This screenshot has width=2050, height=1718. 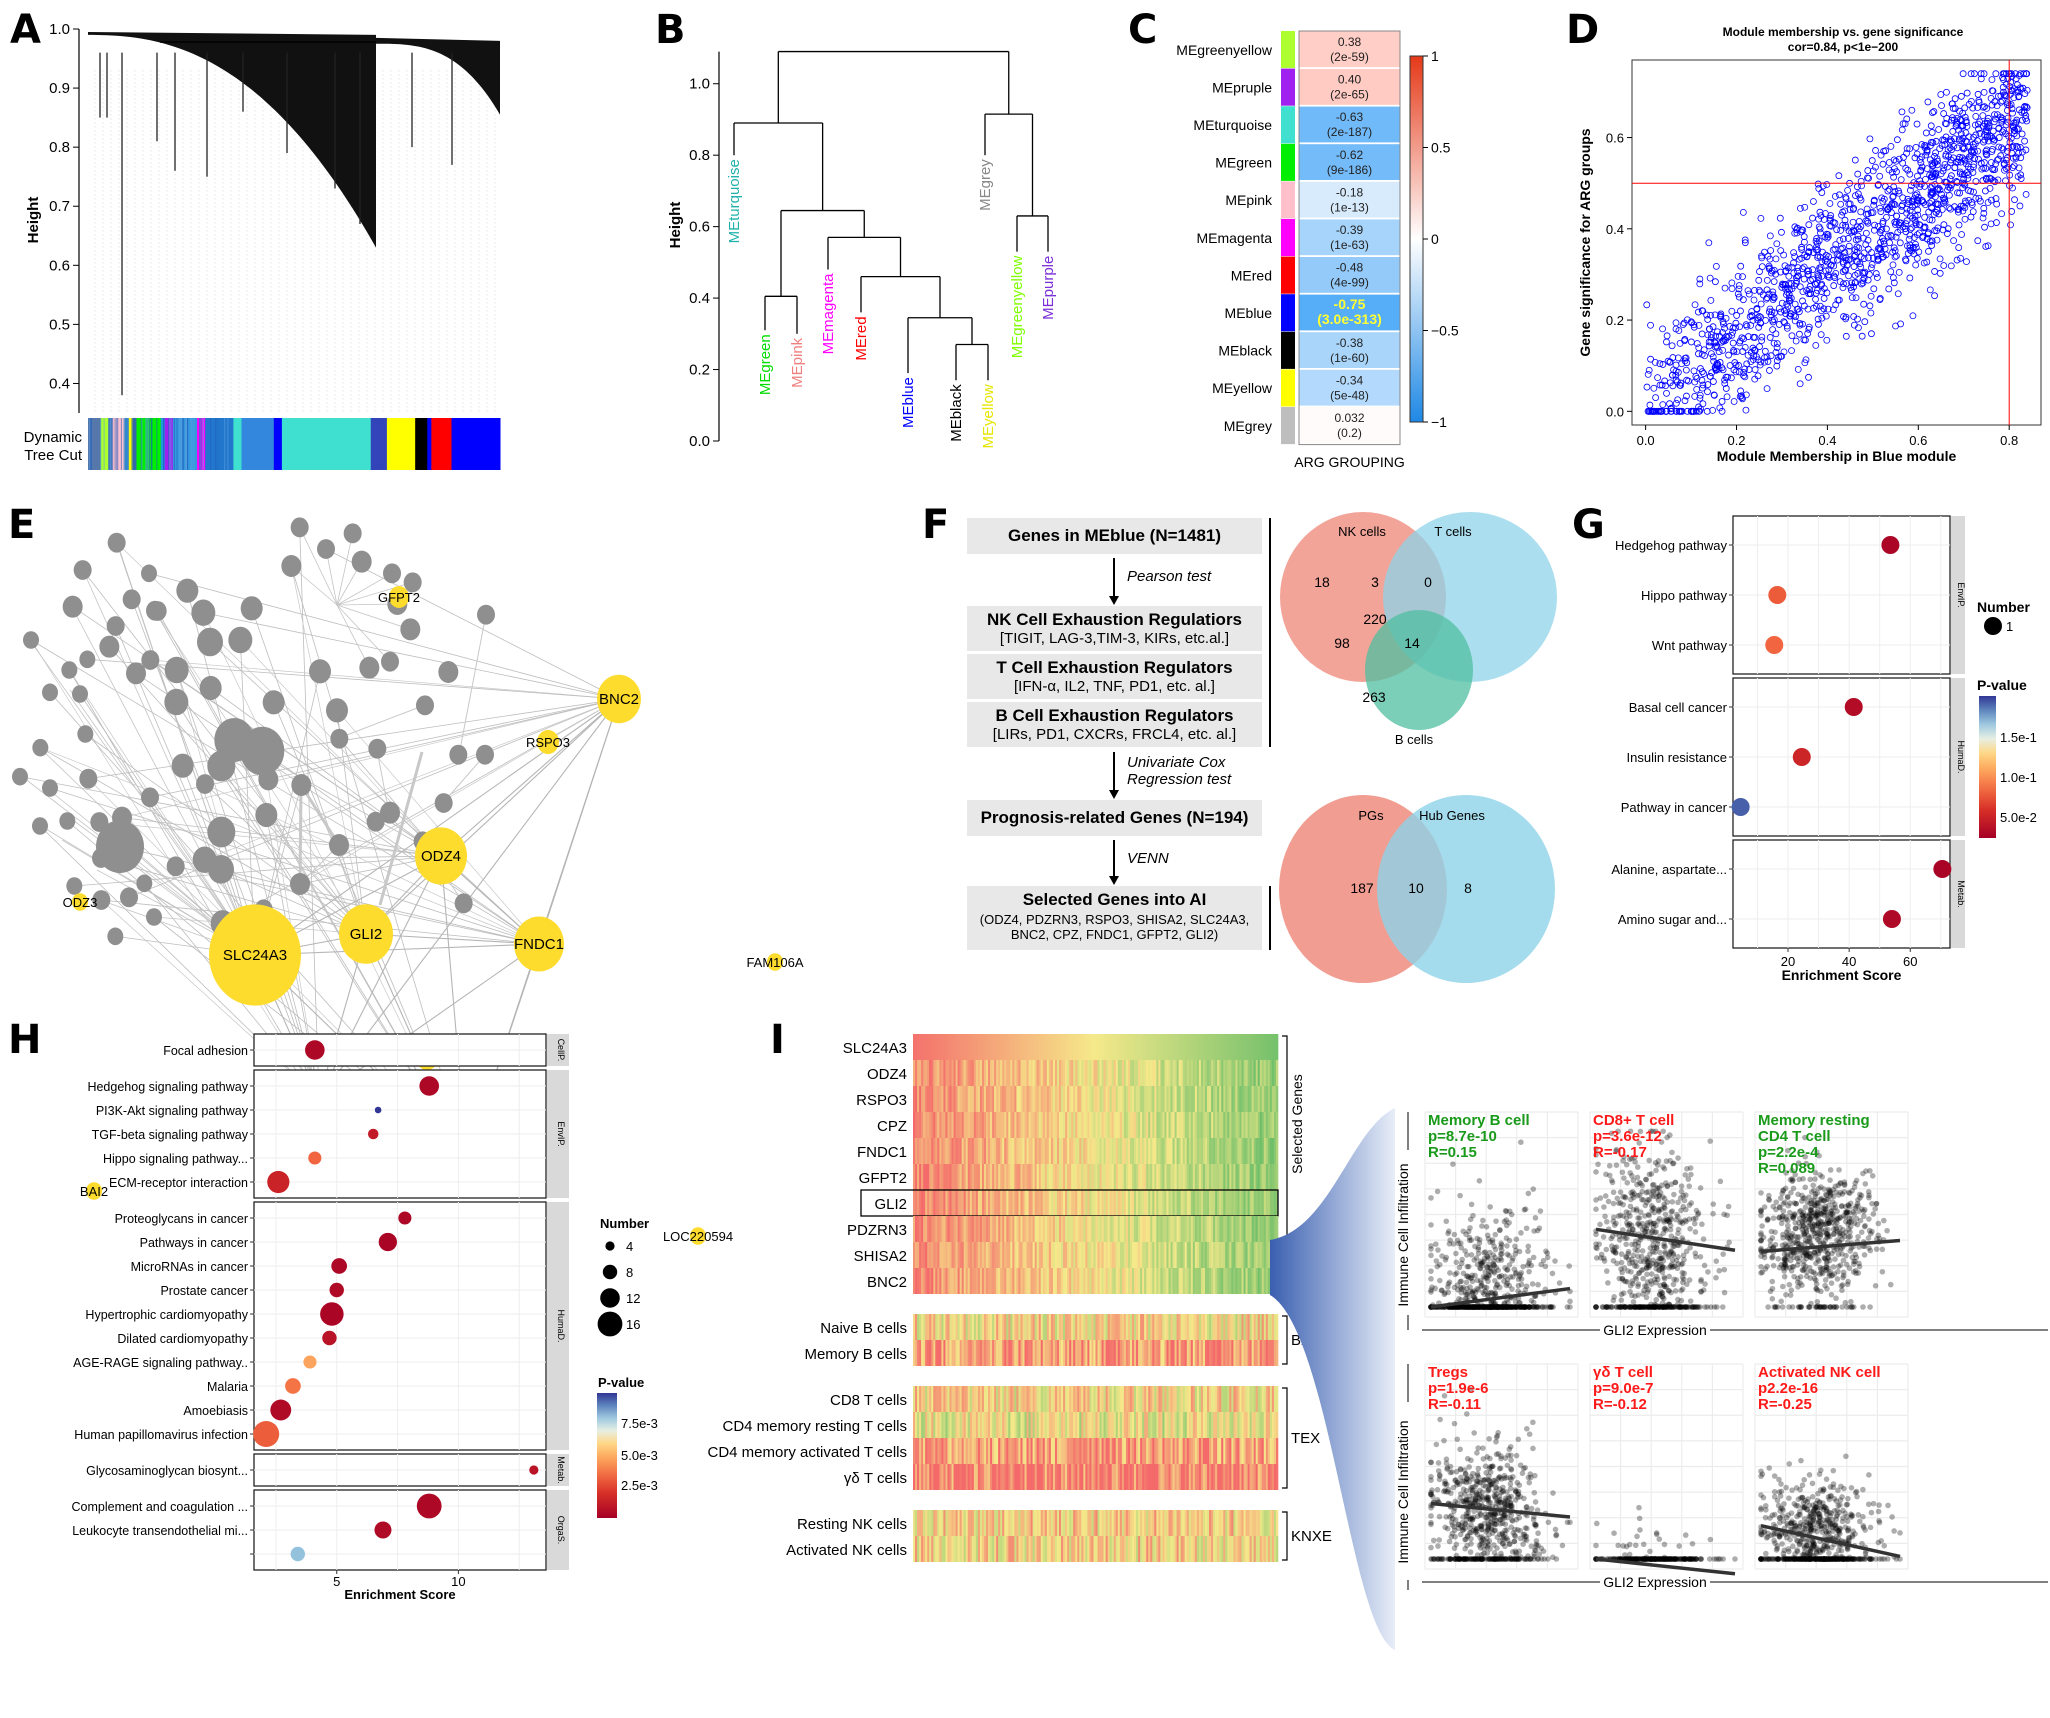 What do you see at coordinates (1615, 411) in the screenshot?
I see `y-tick-label: 0.0` at bounding box center [1615, 411].